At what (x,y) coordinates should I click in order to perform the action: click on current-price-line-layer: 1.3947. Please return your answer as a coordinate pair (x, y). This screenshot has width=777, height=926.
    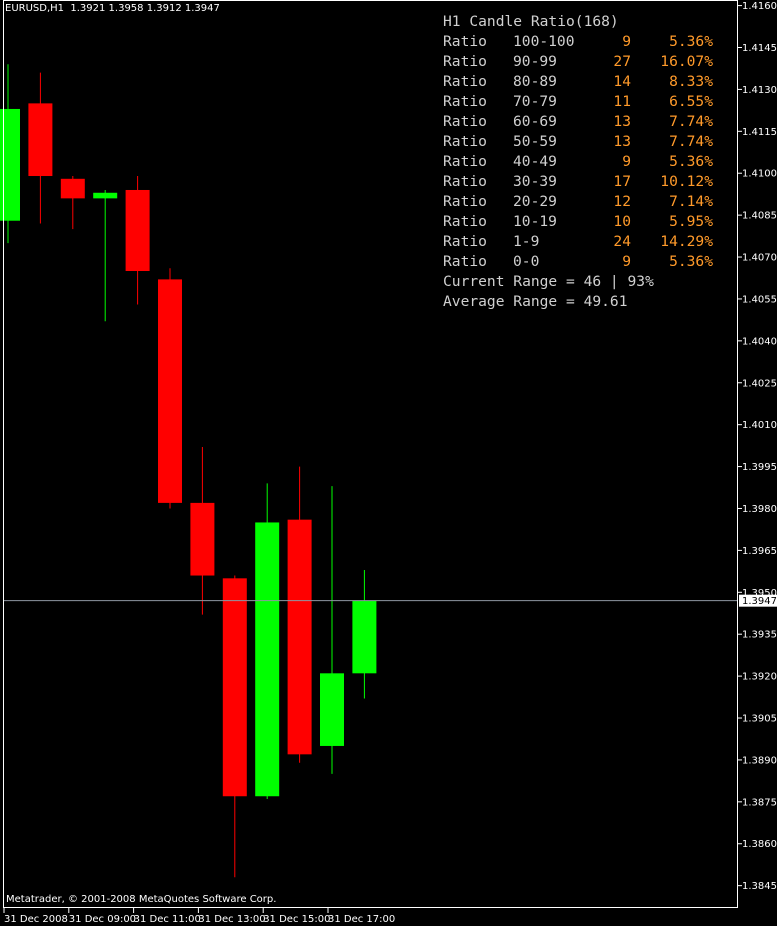
    Looking at the image, I should click on (390, 600).